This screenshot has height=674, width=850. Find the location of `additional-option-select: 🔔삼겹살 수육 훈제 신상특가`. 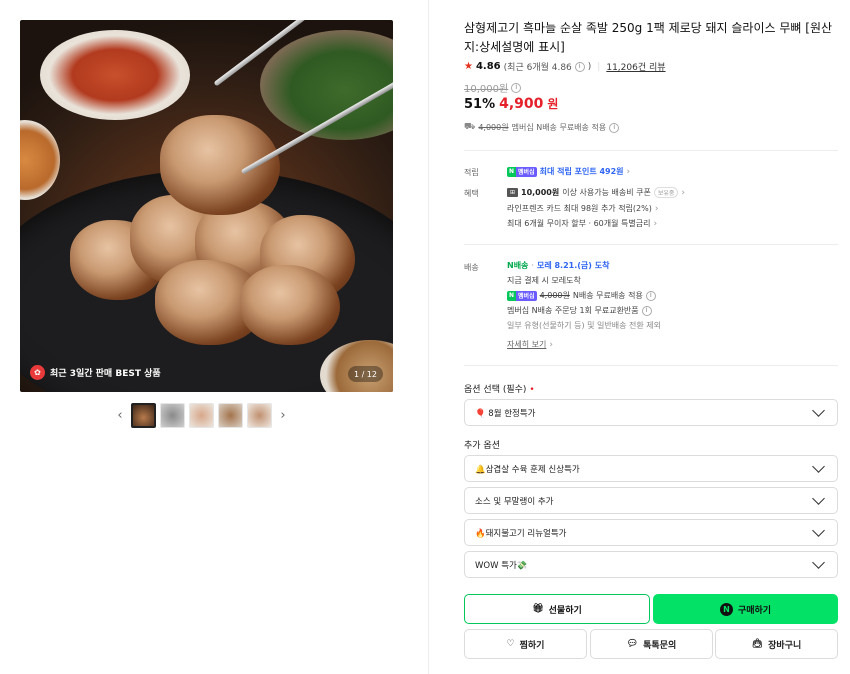

additional-option-select: 🔔삼겹살 수육 훈제 신상특가 is located at coordinates (651, 468).